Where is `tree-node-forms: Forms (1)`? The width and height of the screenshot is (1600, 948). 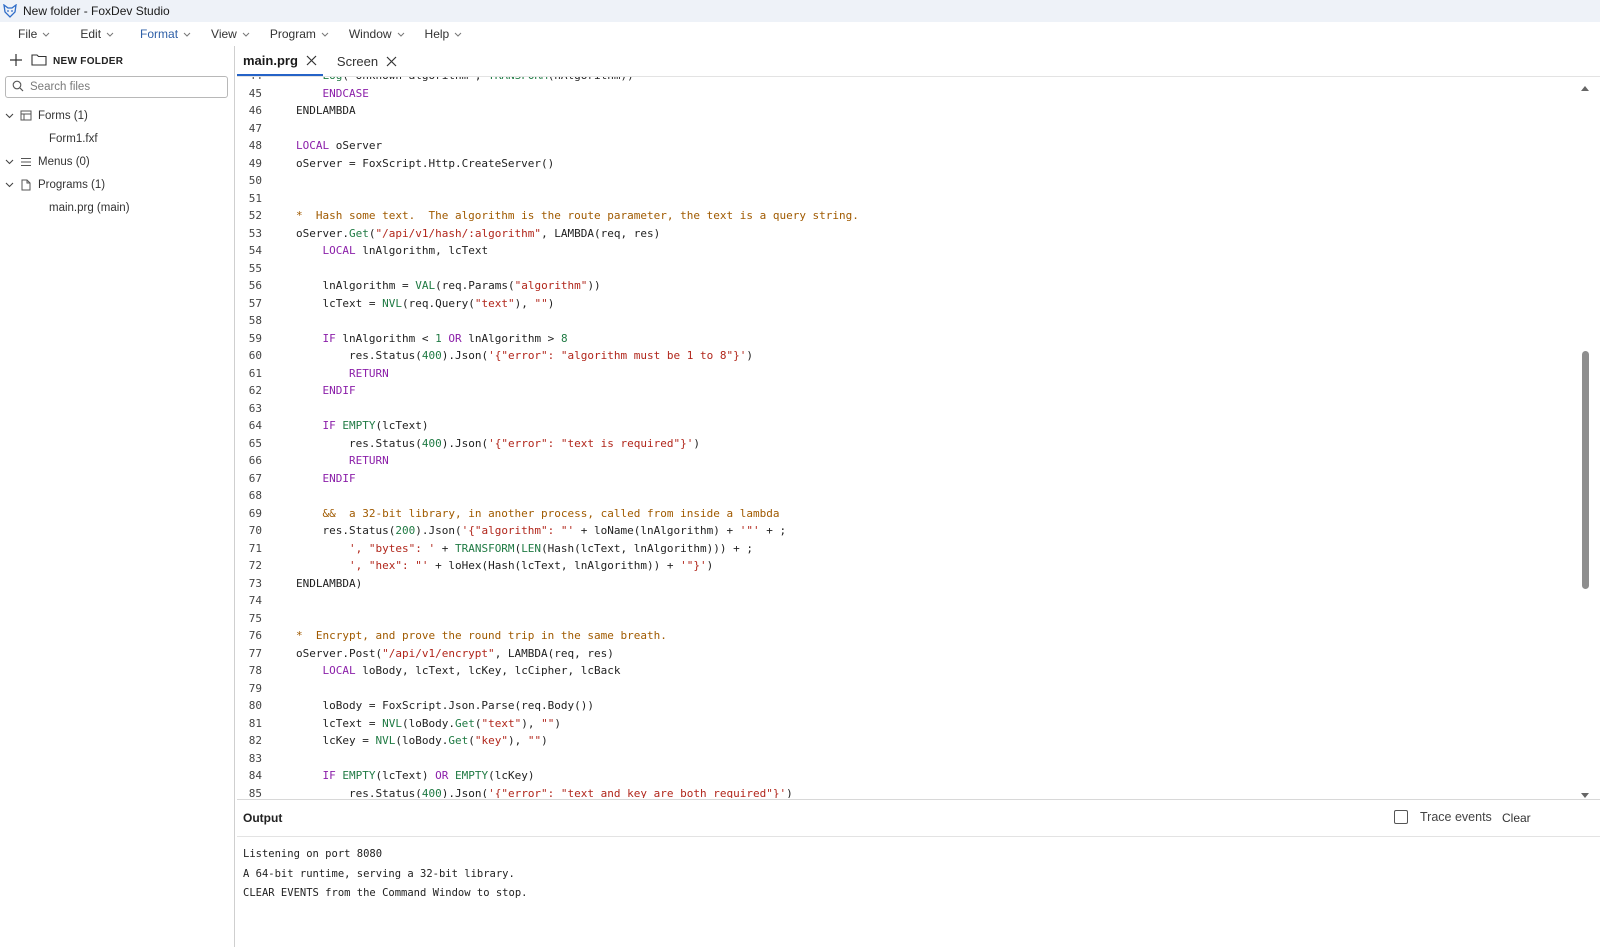 tree-node-forms: Forms (1) is located at coordinates (117, 115).